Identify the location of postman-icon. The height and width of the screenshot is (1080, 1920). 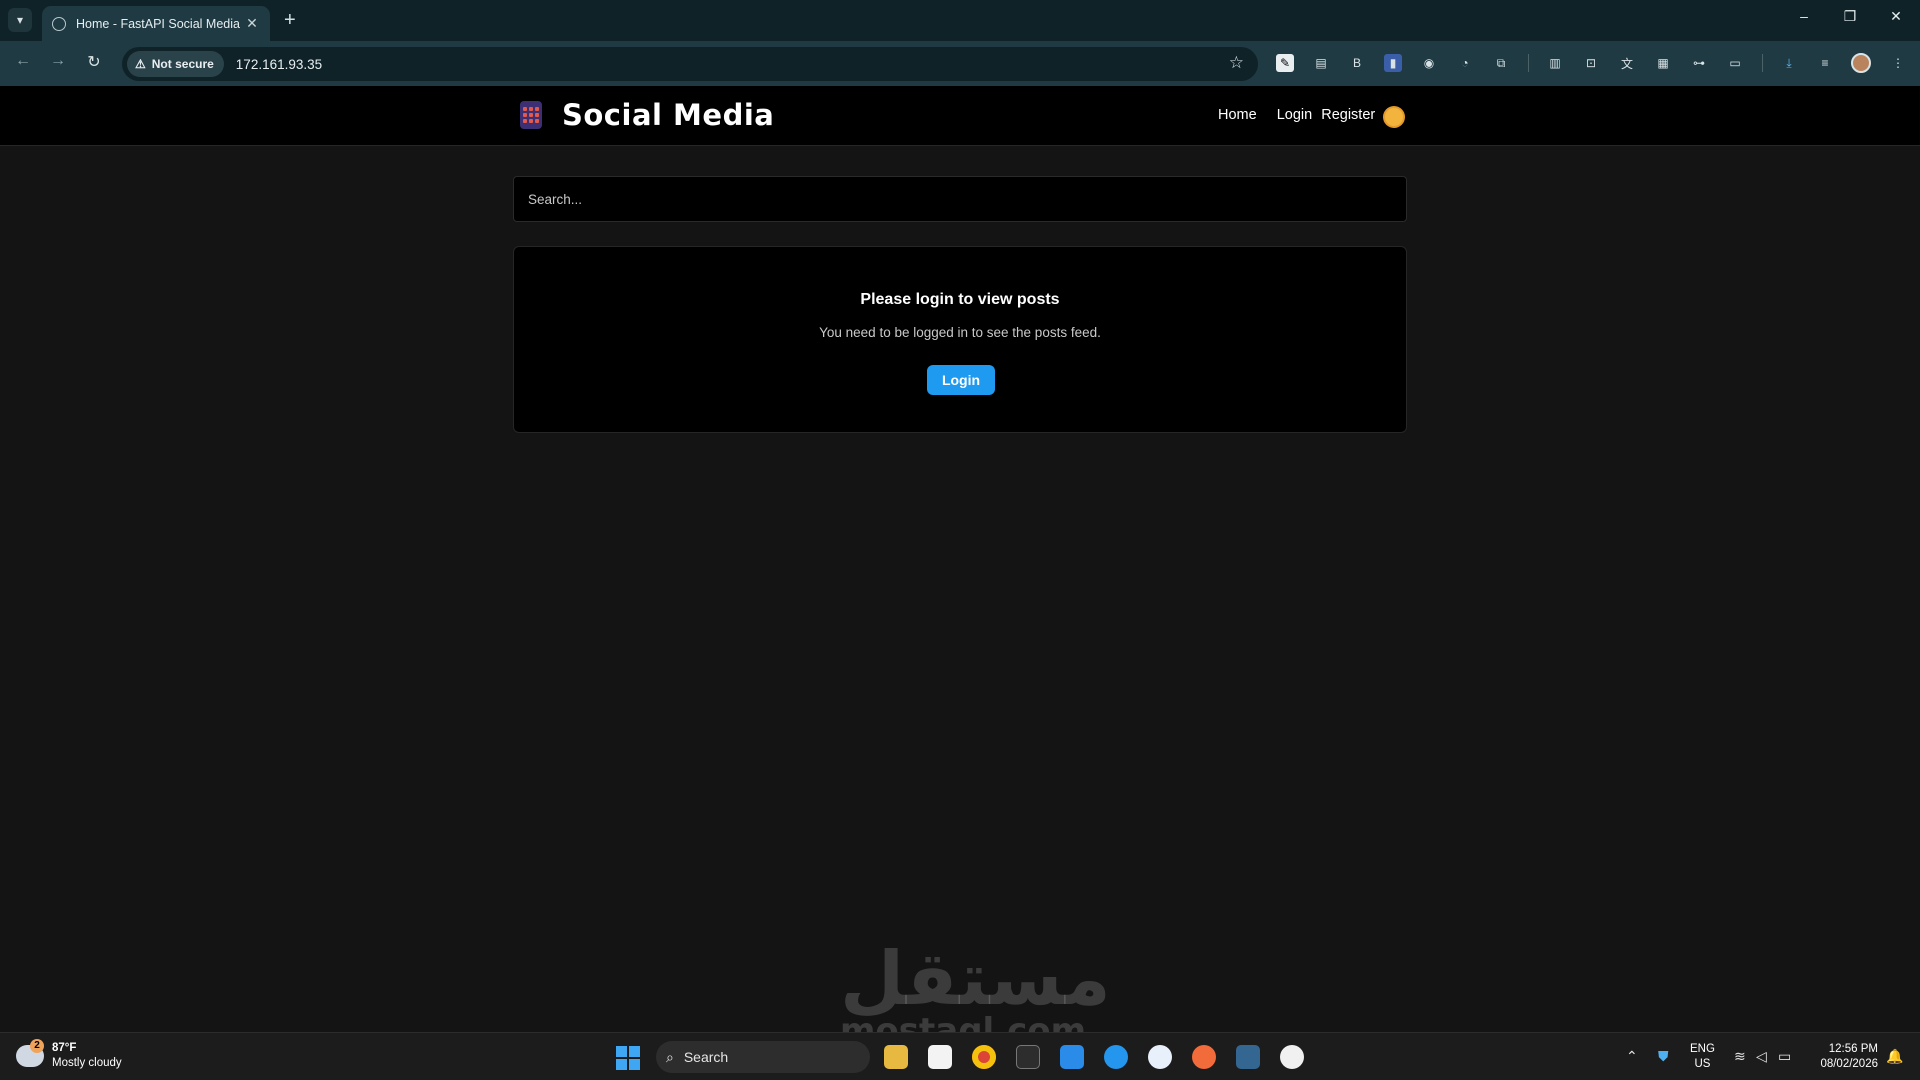
(1204, 1057).